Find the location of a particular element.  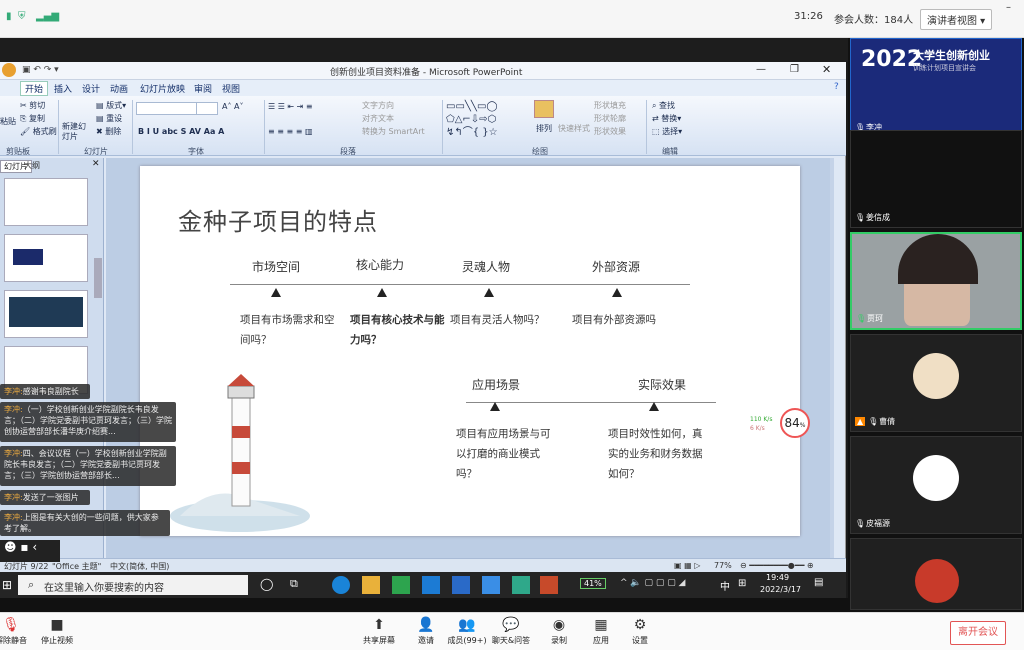

windows-start-icon: ⊞ is located at coordinates (7, 585).